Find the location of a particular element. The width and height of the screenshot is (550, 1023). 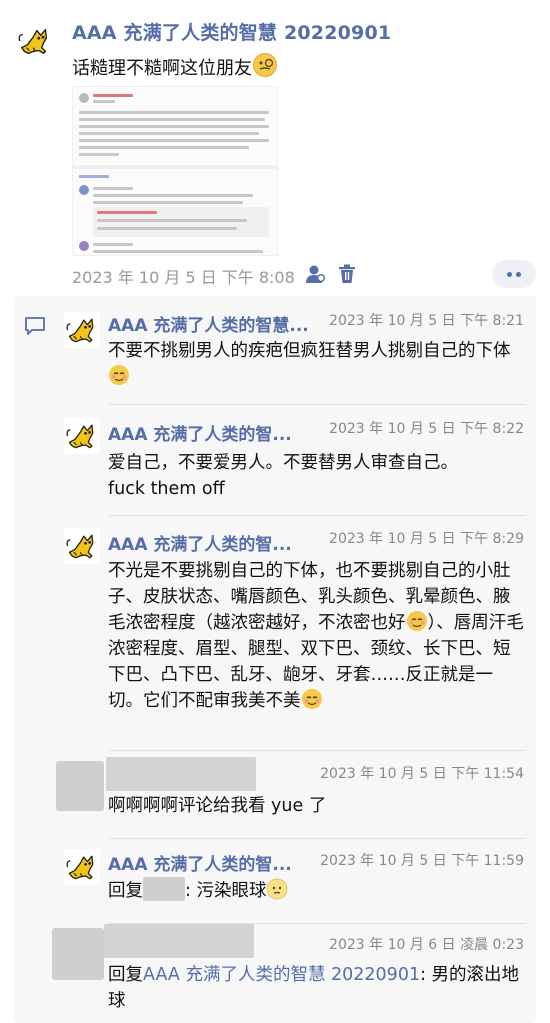

more-dots-icon is located at coordinates (509, 274).